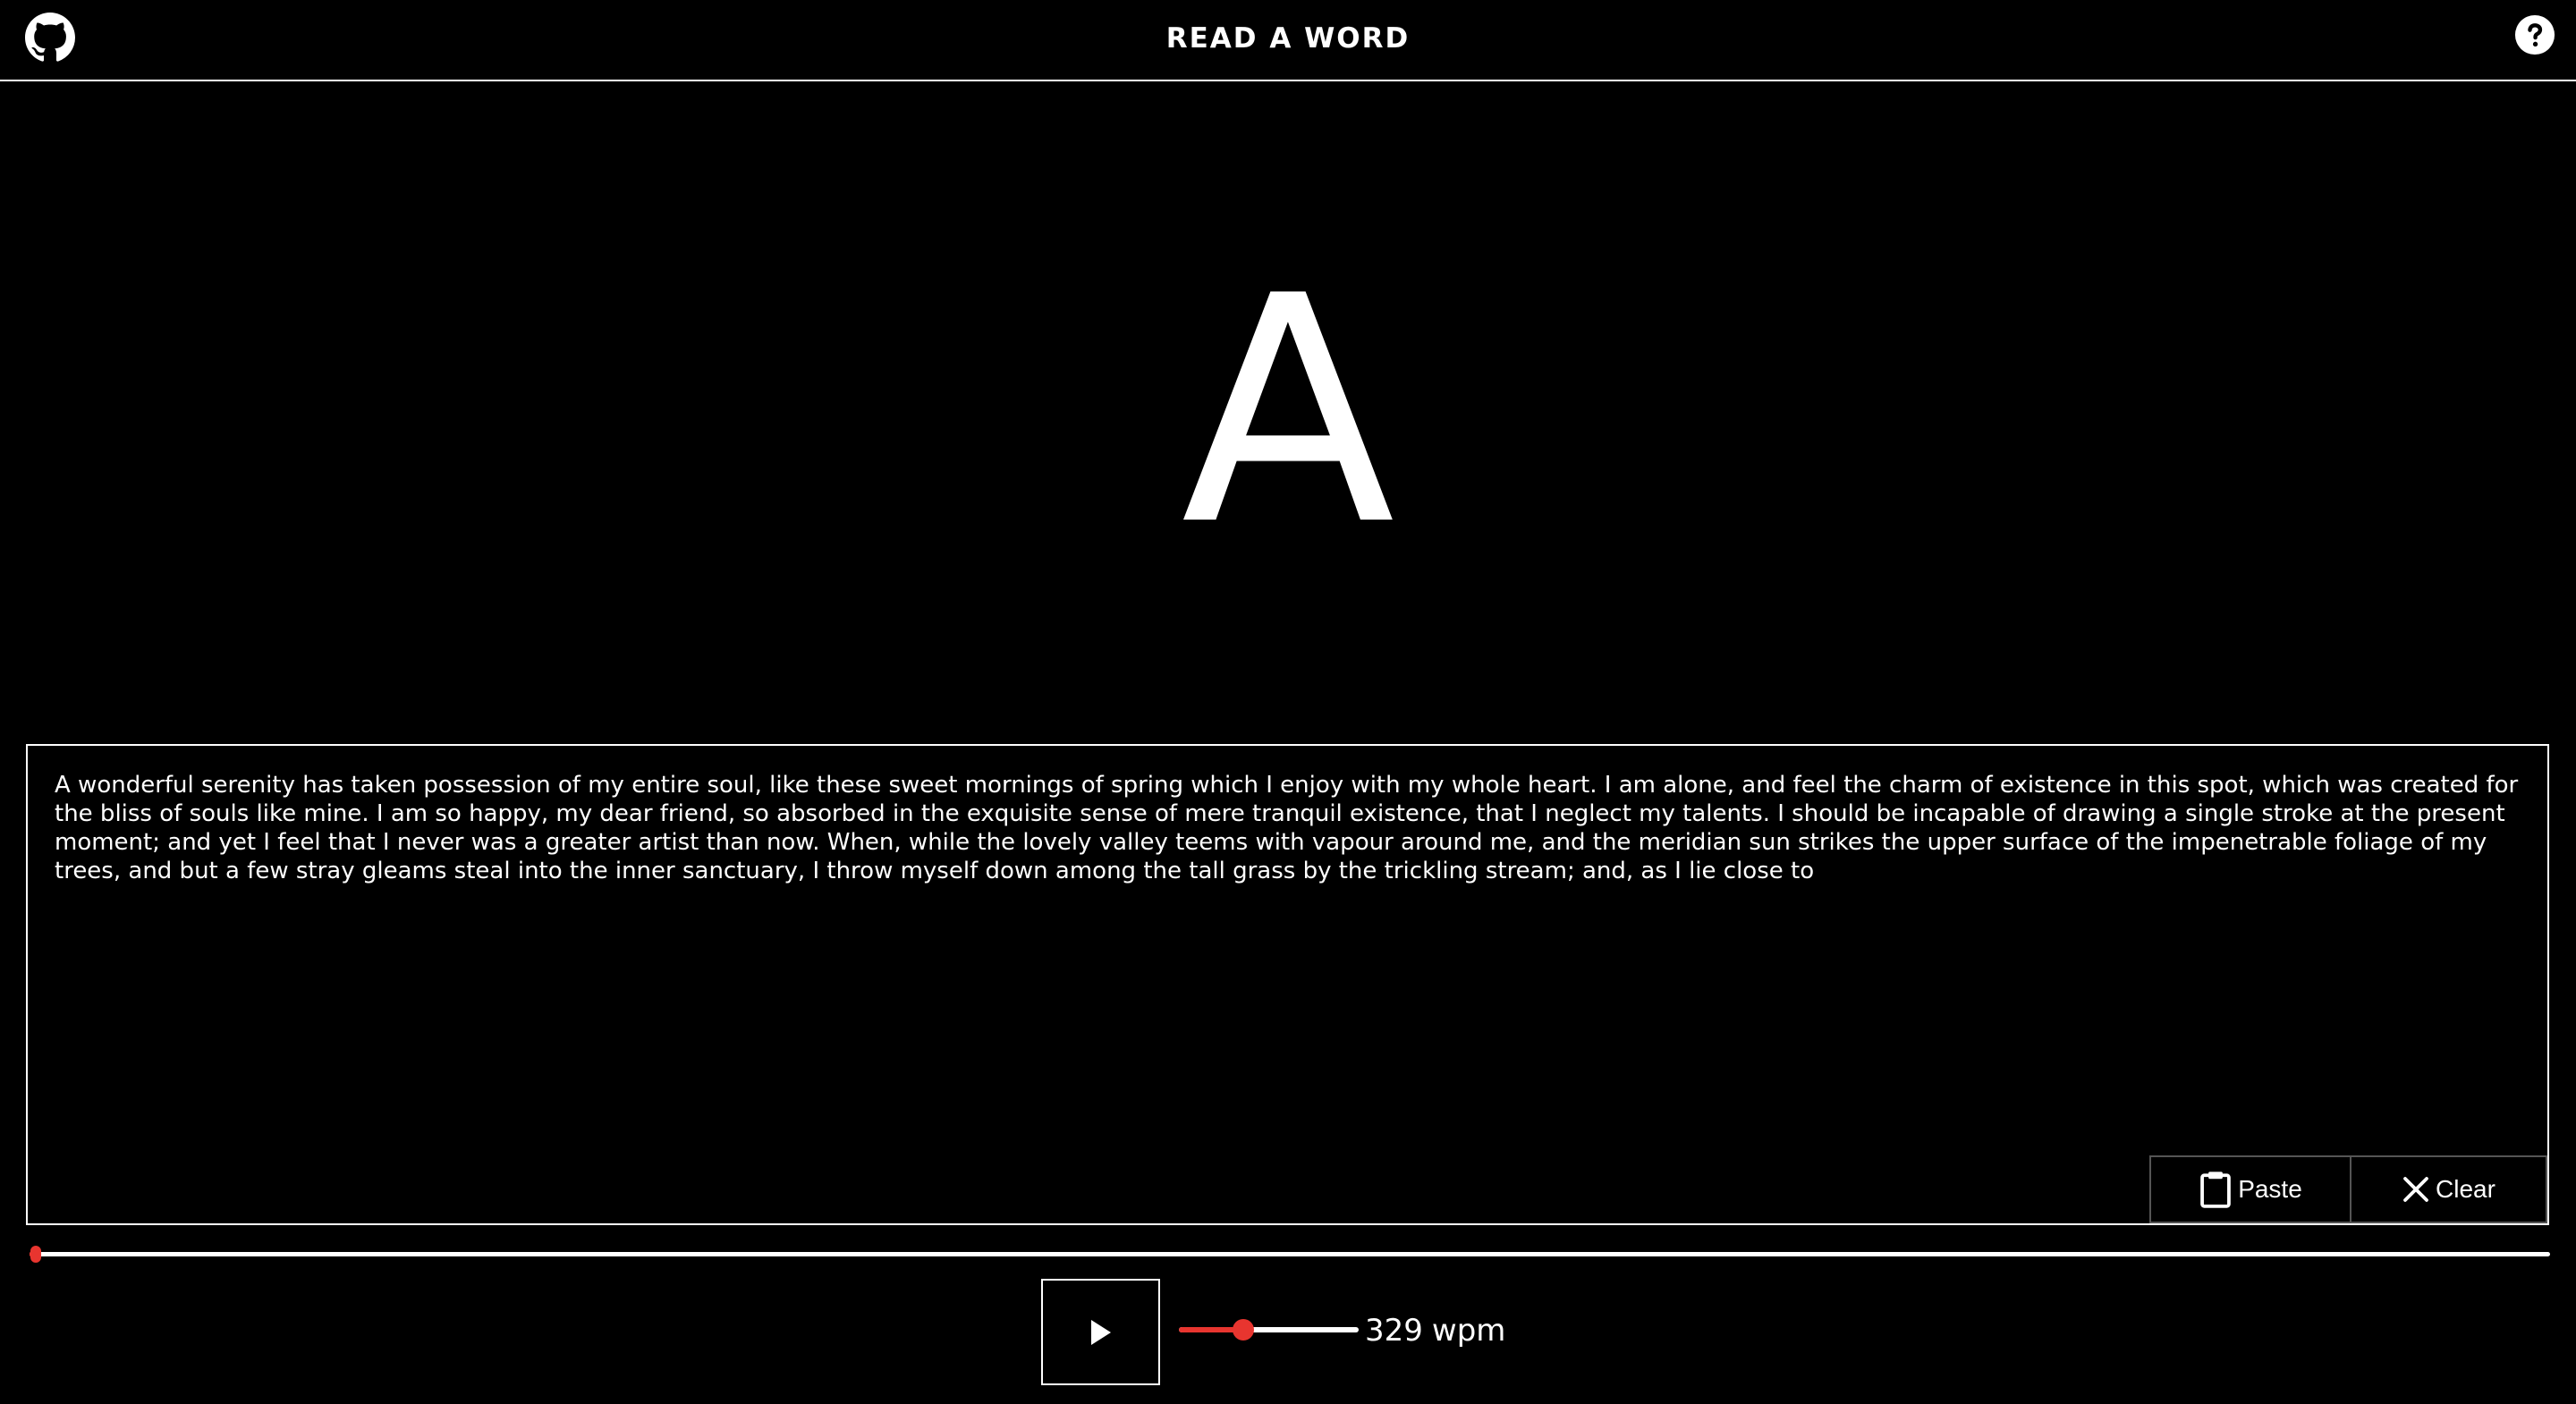 The image size is (2576, 1404). What do you see at coordinates (35, 1254) in the screenshot?
I see `reading-progress-handle` at bounding box center [35, 1254].